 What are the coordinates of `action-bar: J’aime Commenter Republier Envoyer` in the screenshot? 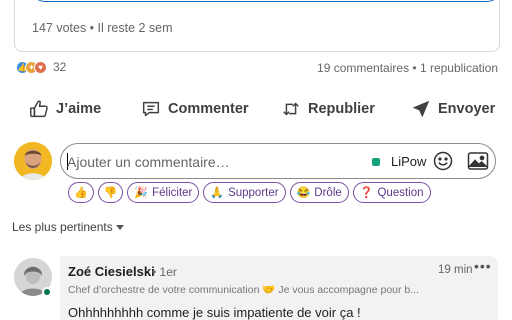 It's located at (256, 110).